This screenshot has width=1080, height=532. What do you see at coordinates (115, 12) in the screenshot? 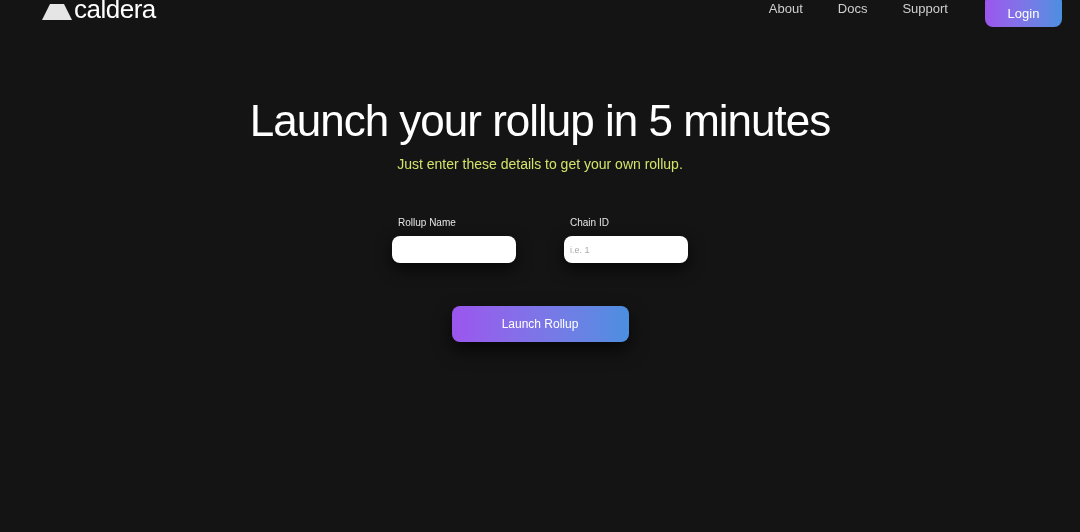
I see `logo-text: caldera` at bounding box center [115, 12].